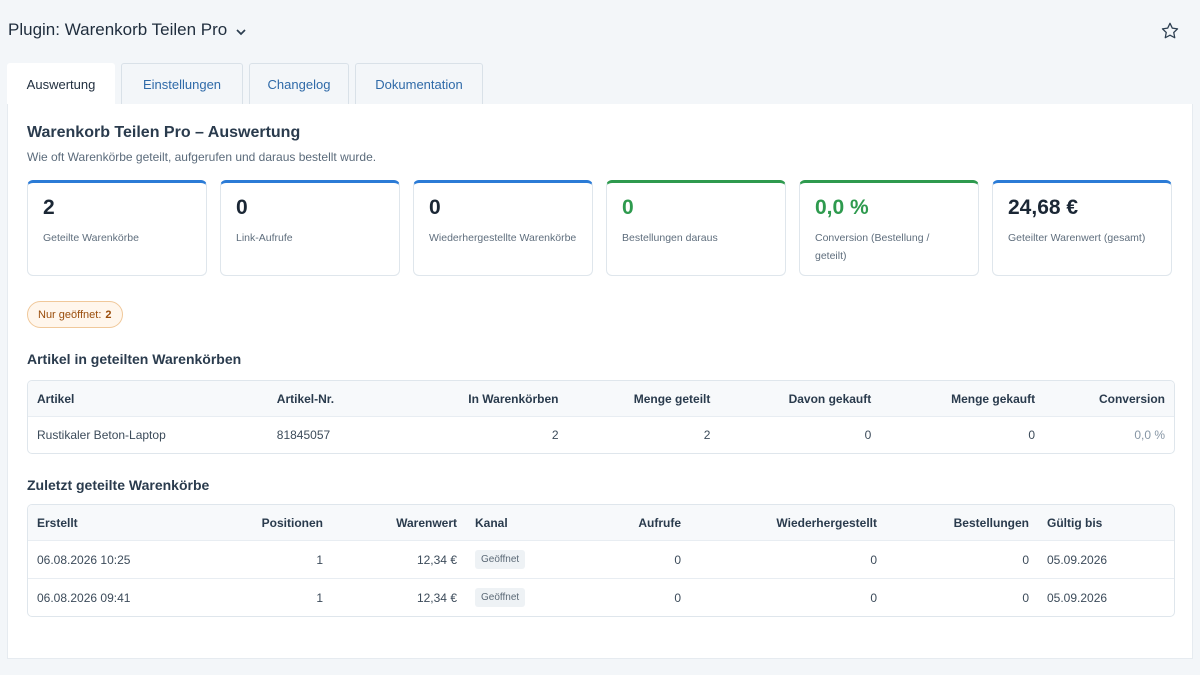 The height and width of the screenshot is (675, 1200). What do you see at coordinates (118, 485) in the screenshot?
I see `recent-heading: Zuletzt geteilte Warenkörbe` at bounding box center [118, 485].